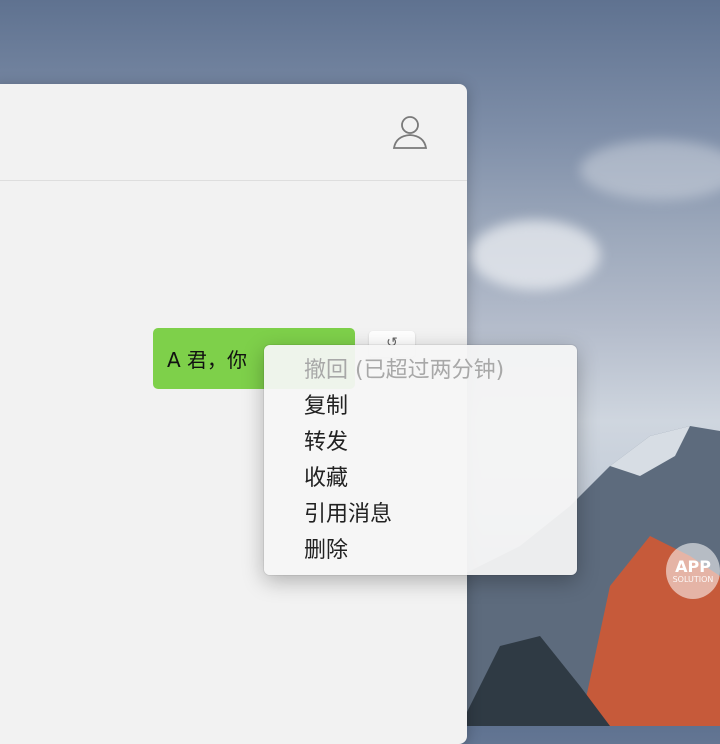 The height and width of the screenshot is (744, 720). I want to click on menu-item-delete: 删除, so click(420, 551).